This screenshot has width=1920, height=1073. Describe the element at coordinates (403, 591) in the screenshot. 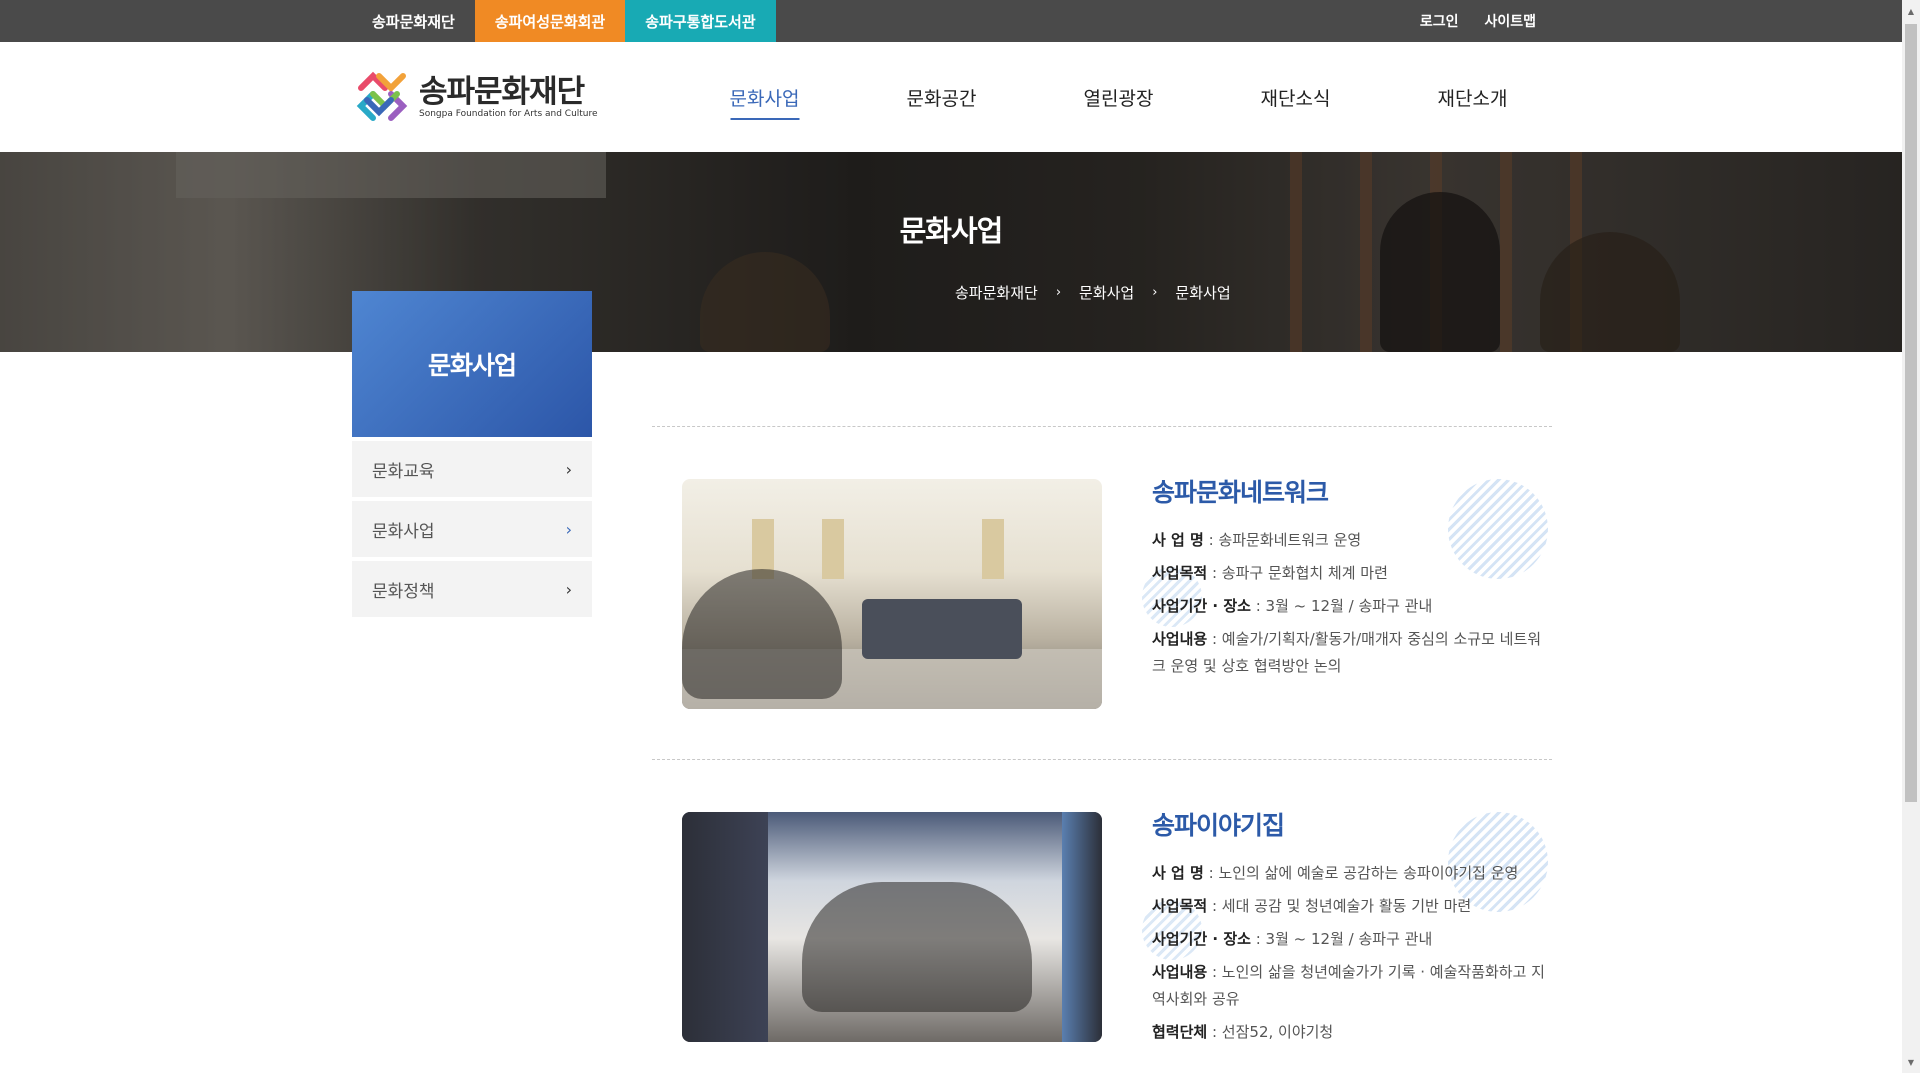

I see `sidebar-item-label: 문화정책` at that location.